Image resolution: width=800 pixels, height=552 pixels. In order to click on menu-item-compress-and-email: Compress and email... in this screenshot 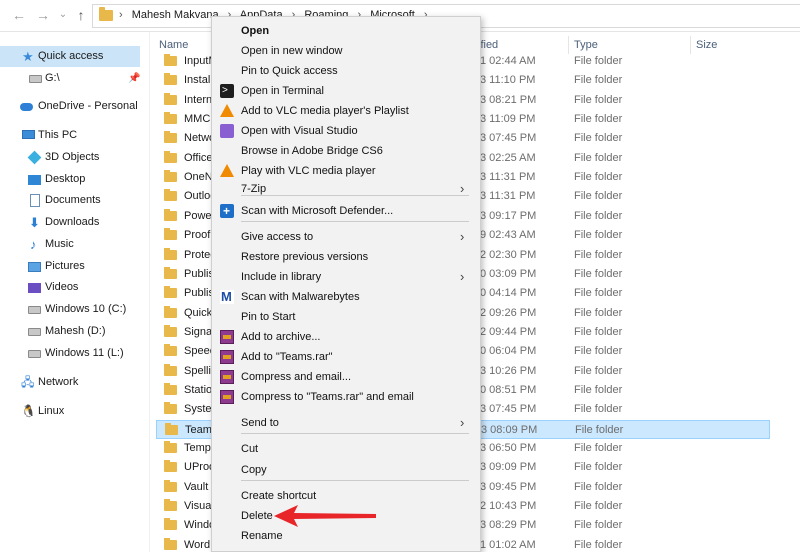, I will do `click(346, 377)`.